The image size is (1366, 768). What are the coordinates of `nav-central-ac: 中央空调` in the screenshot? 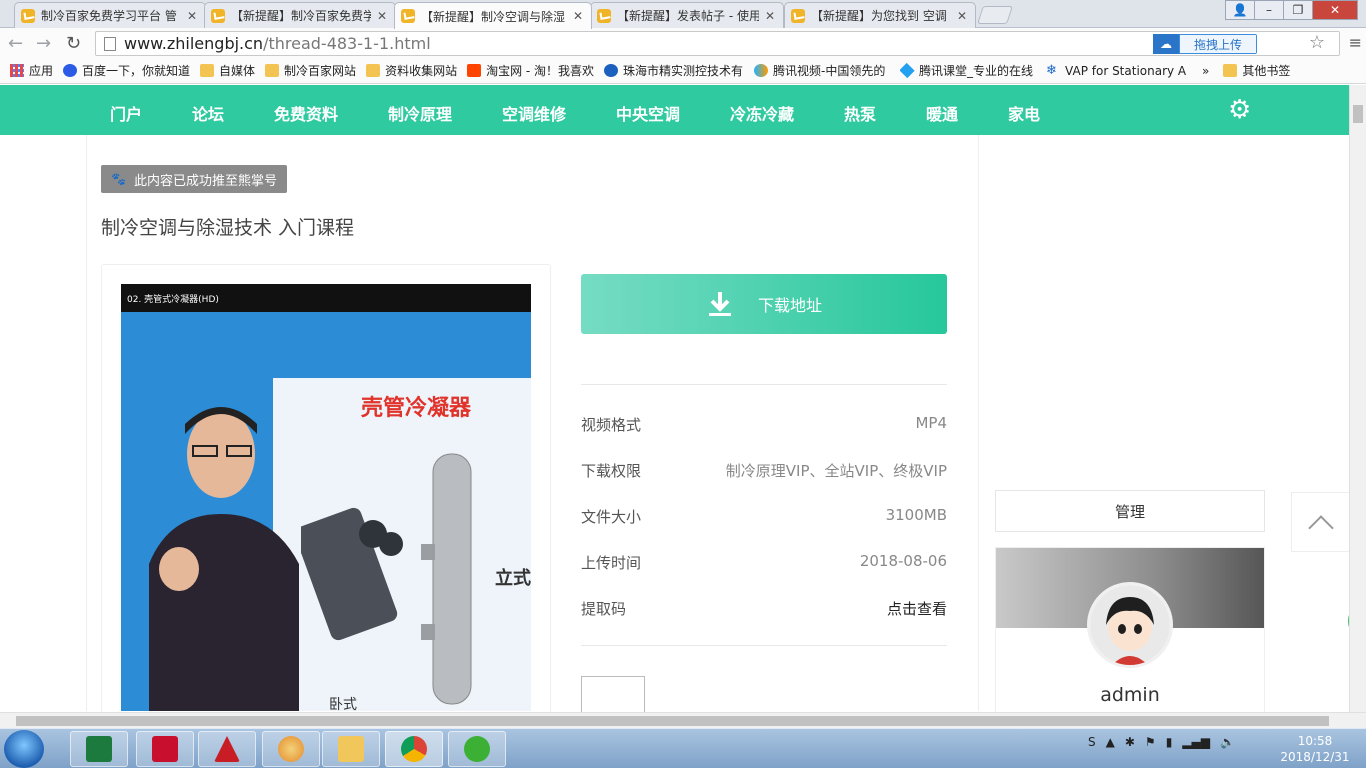 It's located at (648, 113).